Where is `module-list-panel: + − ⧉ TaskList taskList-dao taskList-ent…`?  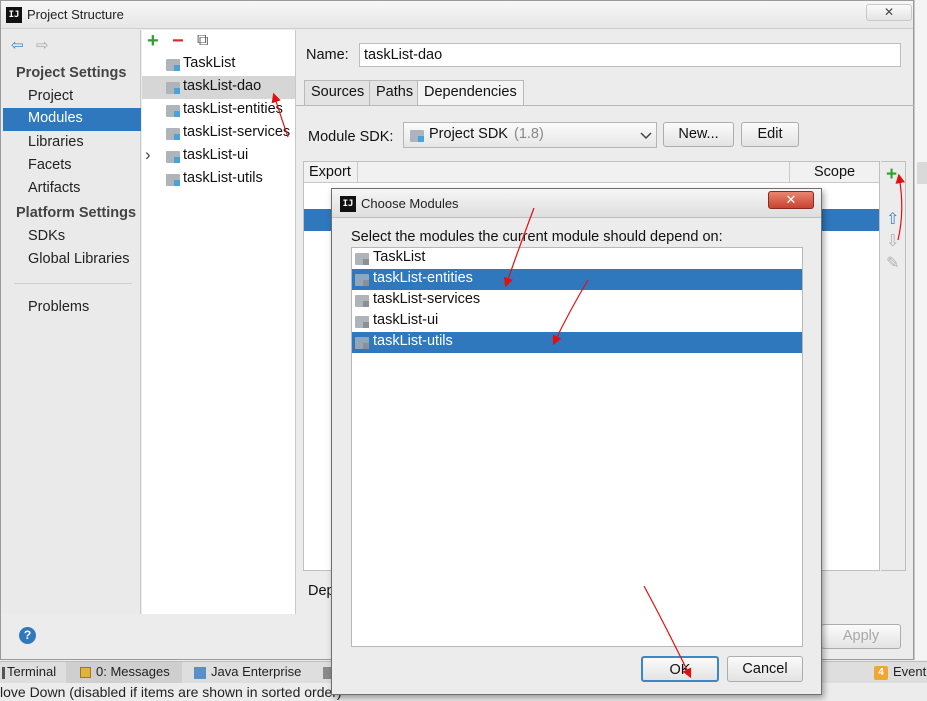 module-list-panel: + − ⧉ TaskList taskList-dao taskList-ent… is located at coordinates (219, 322).